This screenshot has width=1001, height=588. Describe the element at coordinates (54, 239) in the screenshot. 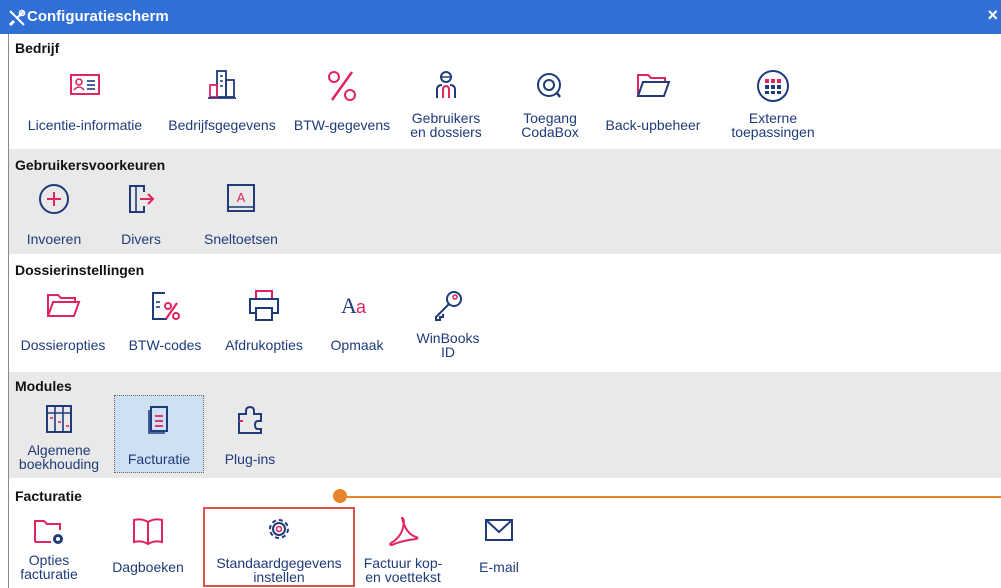

I see `item-label: Invoeren` at that location.